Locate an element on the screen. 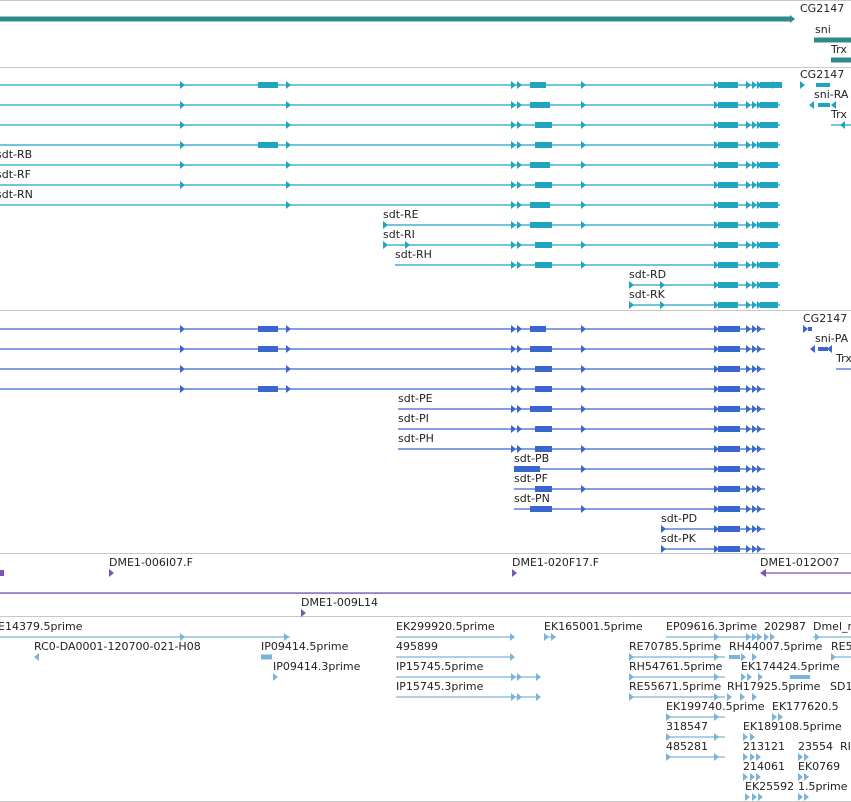 This screenshot has height=802, width=851. est-label: RE55671.5prime is located at coordinates (675, 686).